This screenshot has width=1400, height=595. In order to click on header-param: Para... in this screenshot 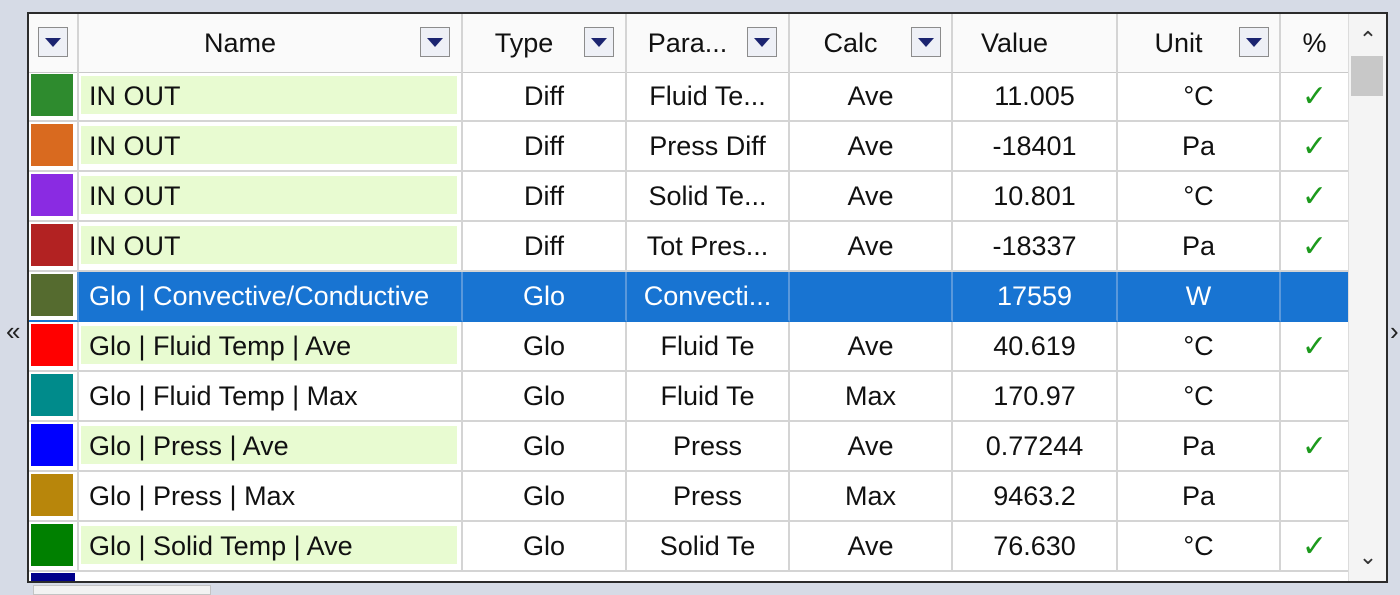, I will do `click(708, 43)`.